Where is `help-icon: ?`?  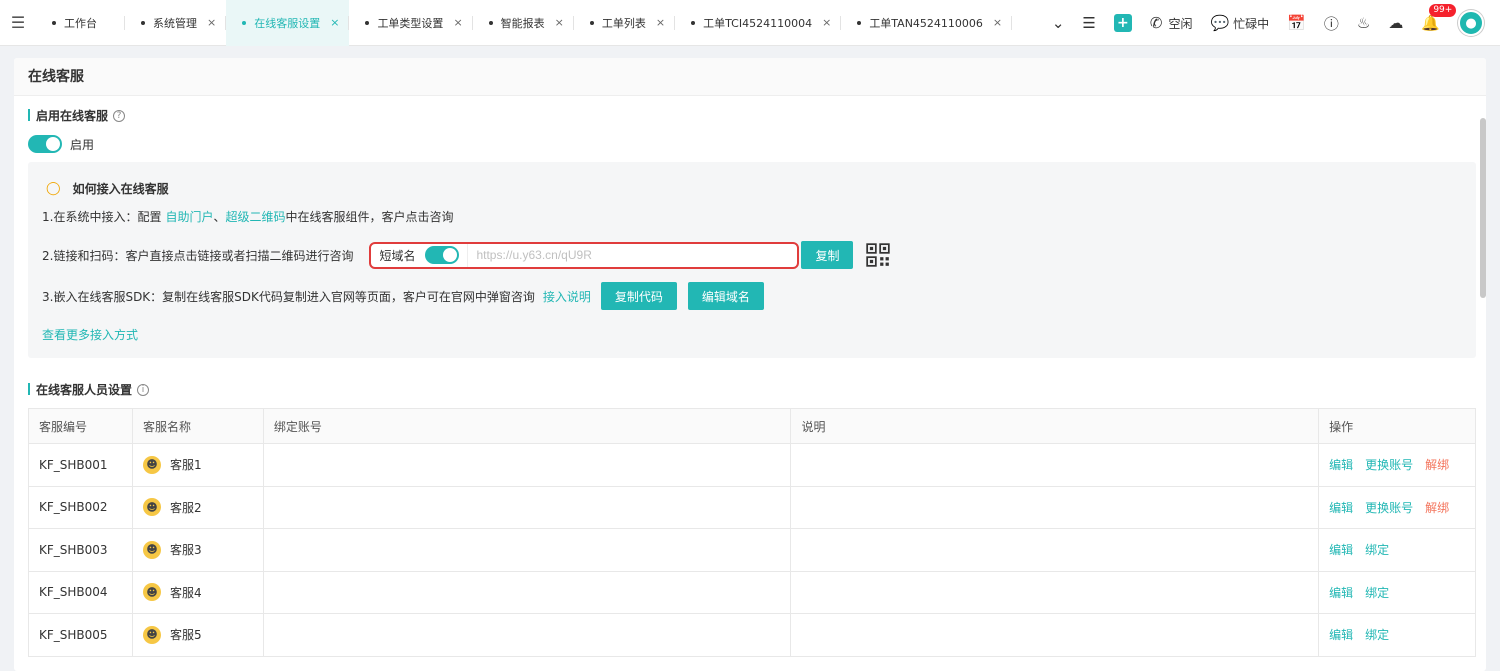
help-icon: ? is located at coordinates (119, 115).